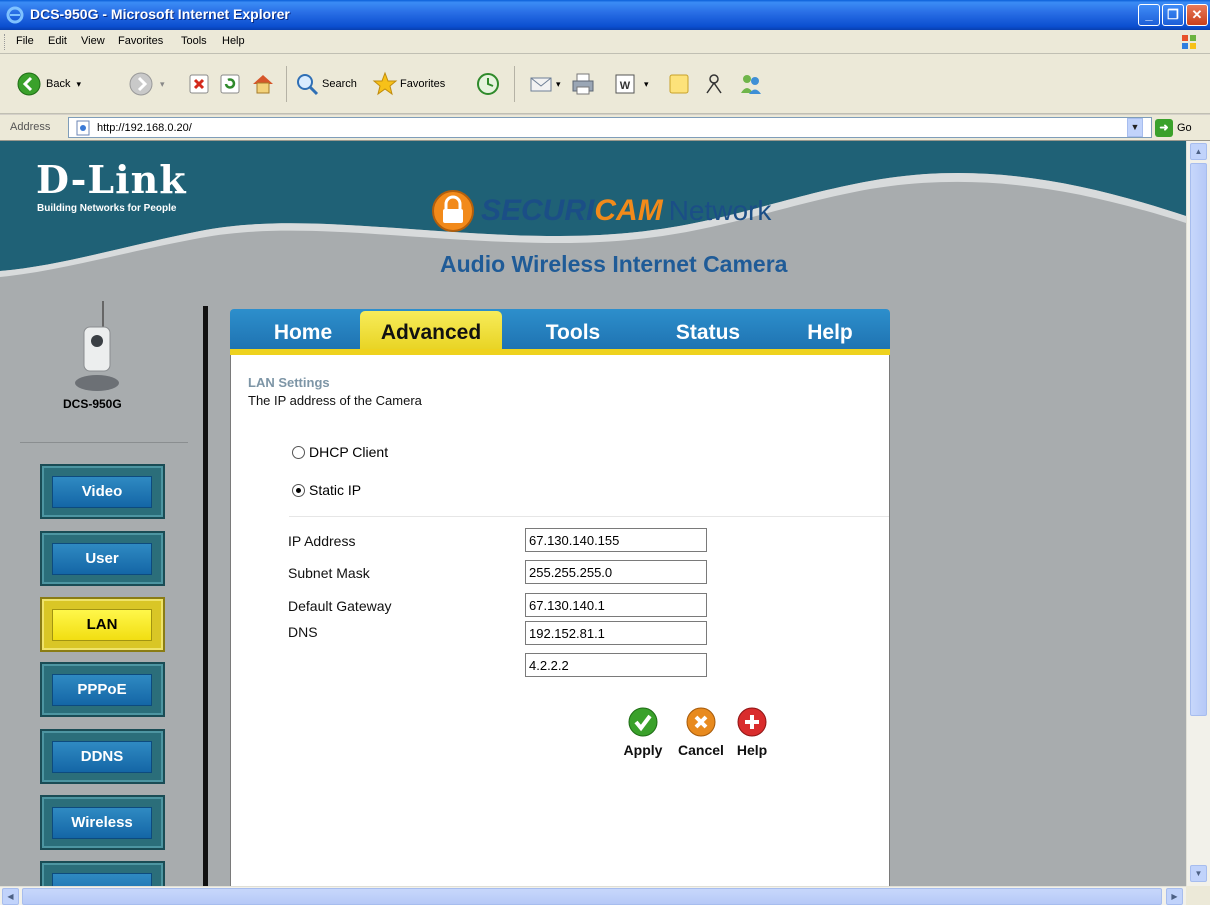 Image resolution: width=1210 pixels, height=905 pixels. I want to click on mail-dropdown-icon: ▾, so click(558, 84).